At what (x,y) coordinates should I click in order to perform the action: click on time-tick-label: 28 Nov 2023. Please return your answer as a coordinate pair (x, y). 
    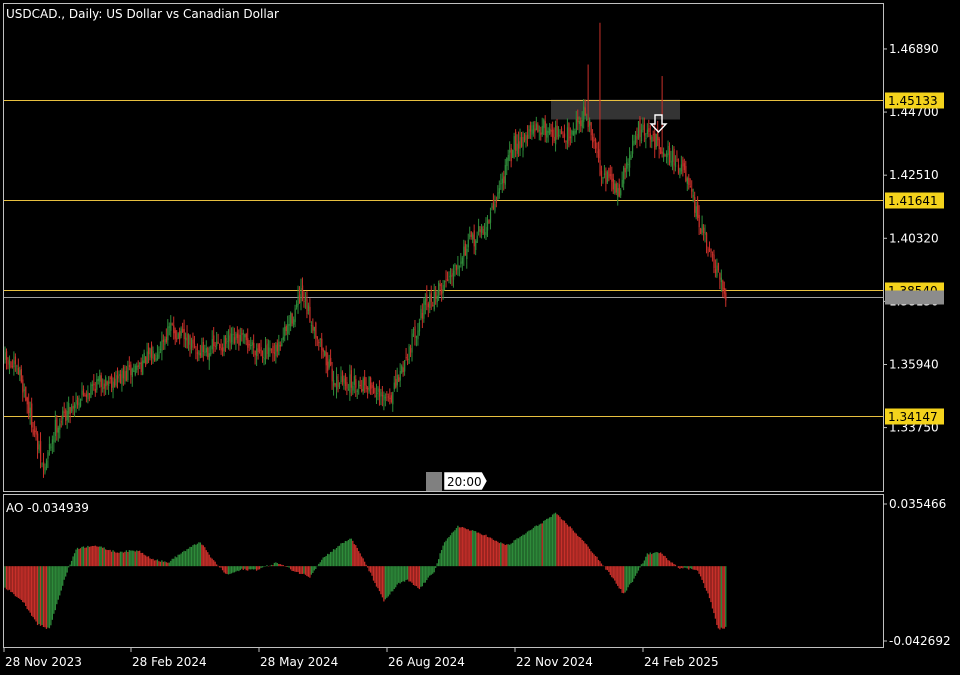
    Looking at the image, I should click on (43, 662).